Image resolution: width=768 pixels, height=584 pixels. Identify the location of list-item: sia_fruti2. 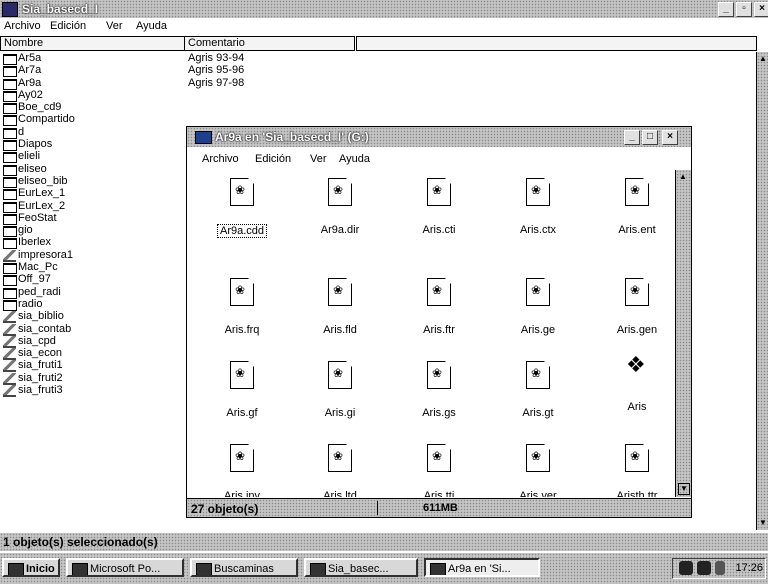
(92, 378).